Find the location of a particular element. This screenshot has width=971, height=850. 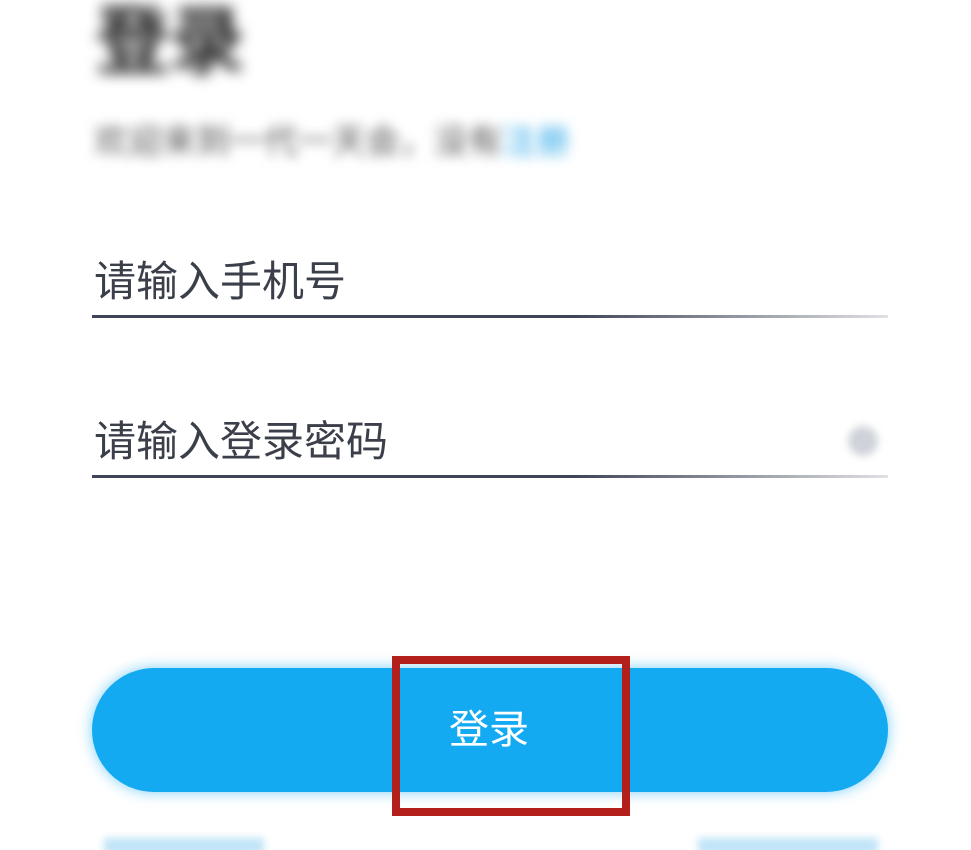

eye-icon is located at coordinates (863, 441).